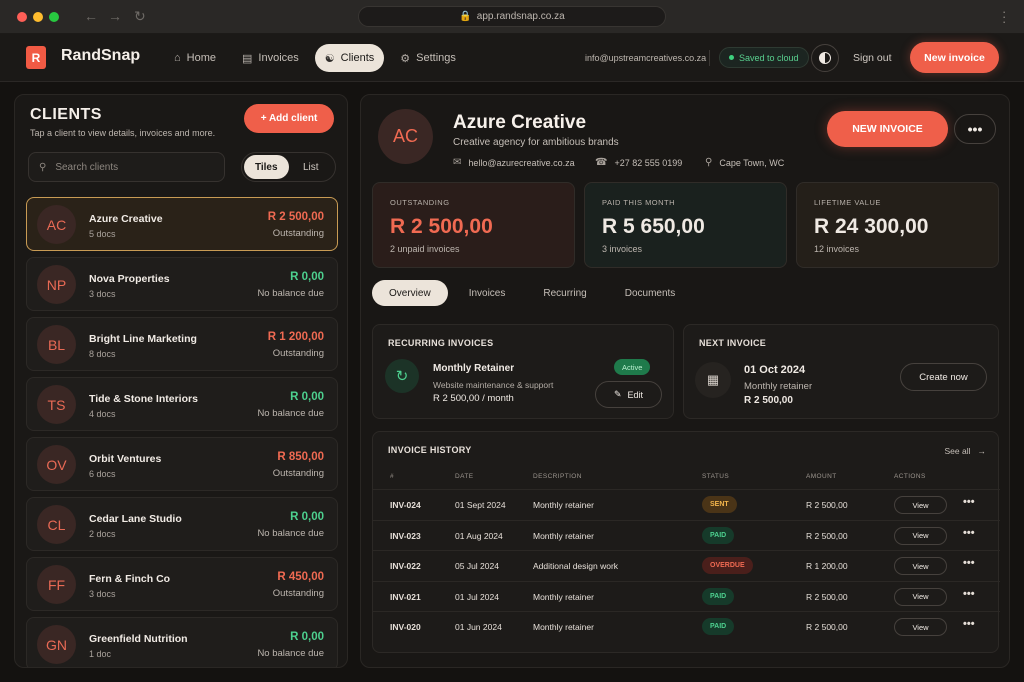 The image size is (1024, 682). Describe the element at coordinates (487, 293) in the screenshot. I see `tab-invoices: Invoices` at that location.